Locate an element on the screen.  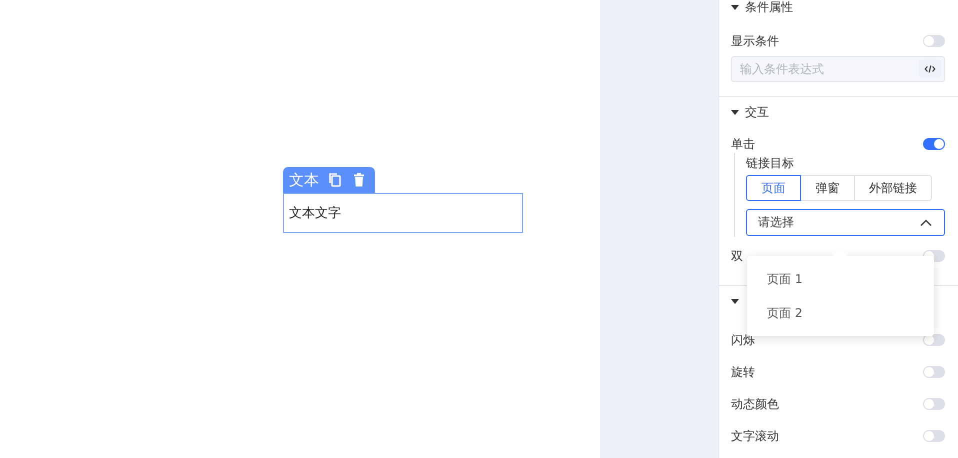
copy-icon is located at coordinates (335, 180).